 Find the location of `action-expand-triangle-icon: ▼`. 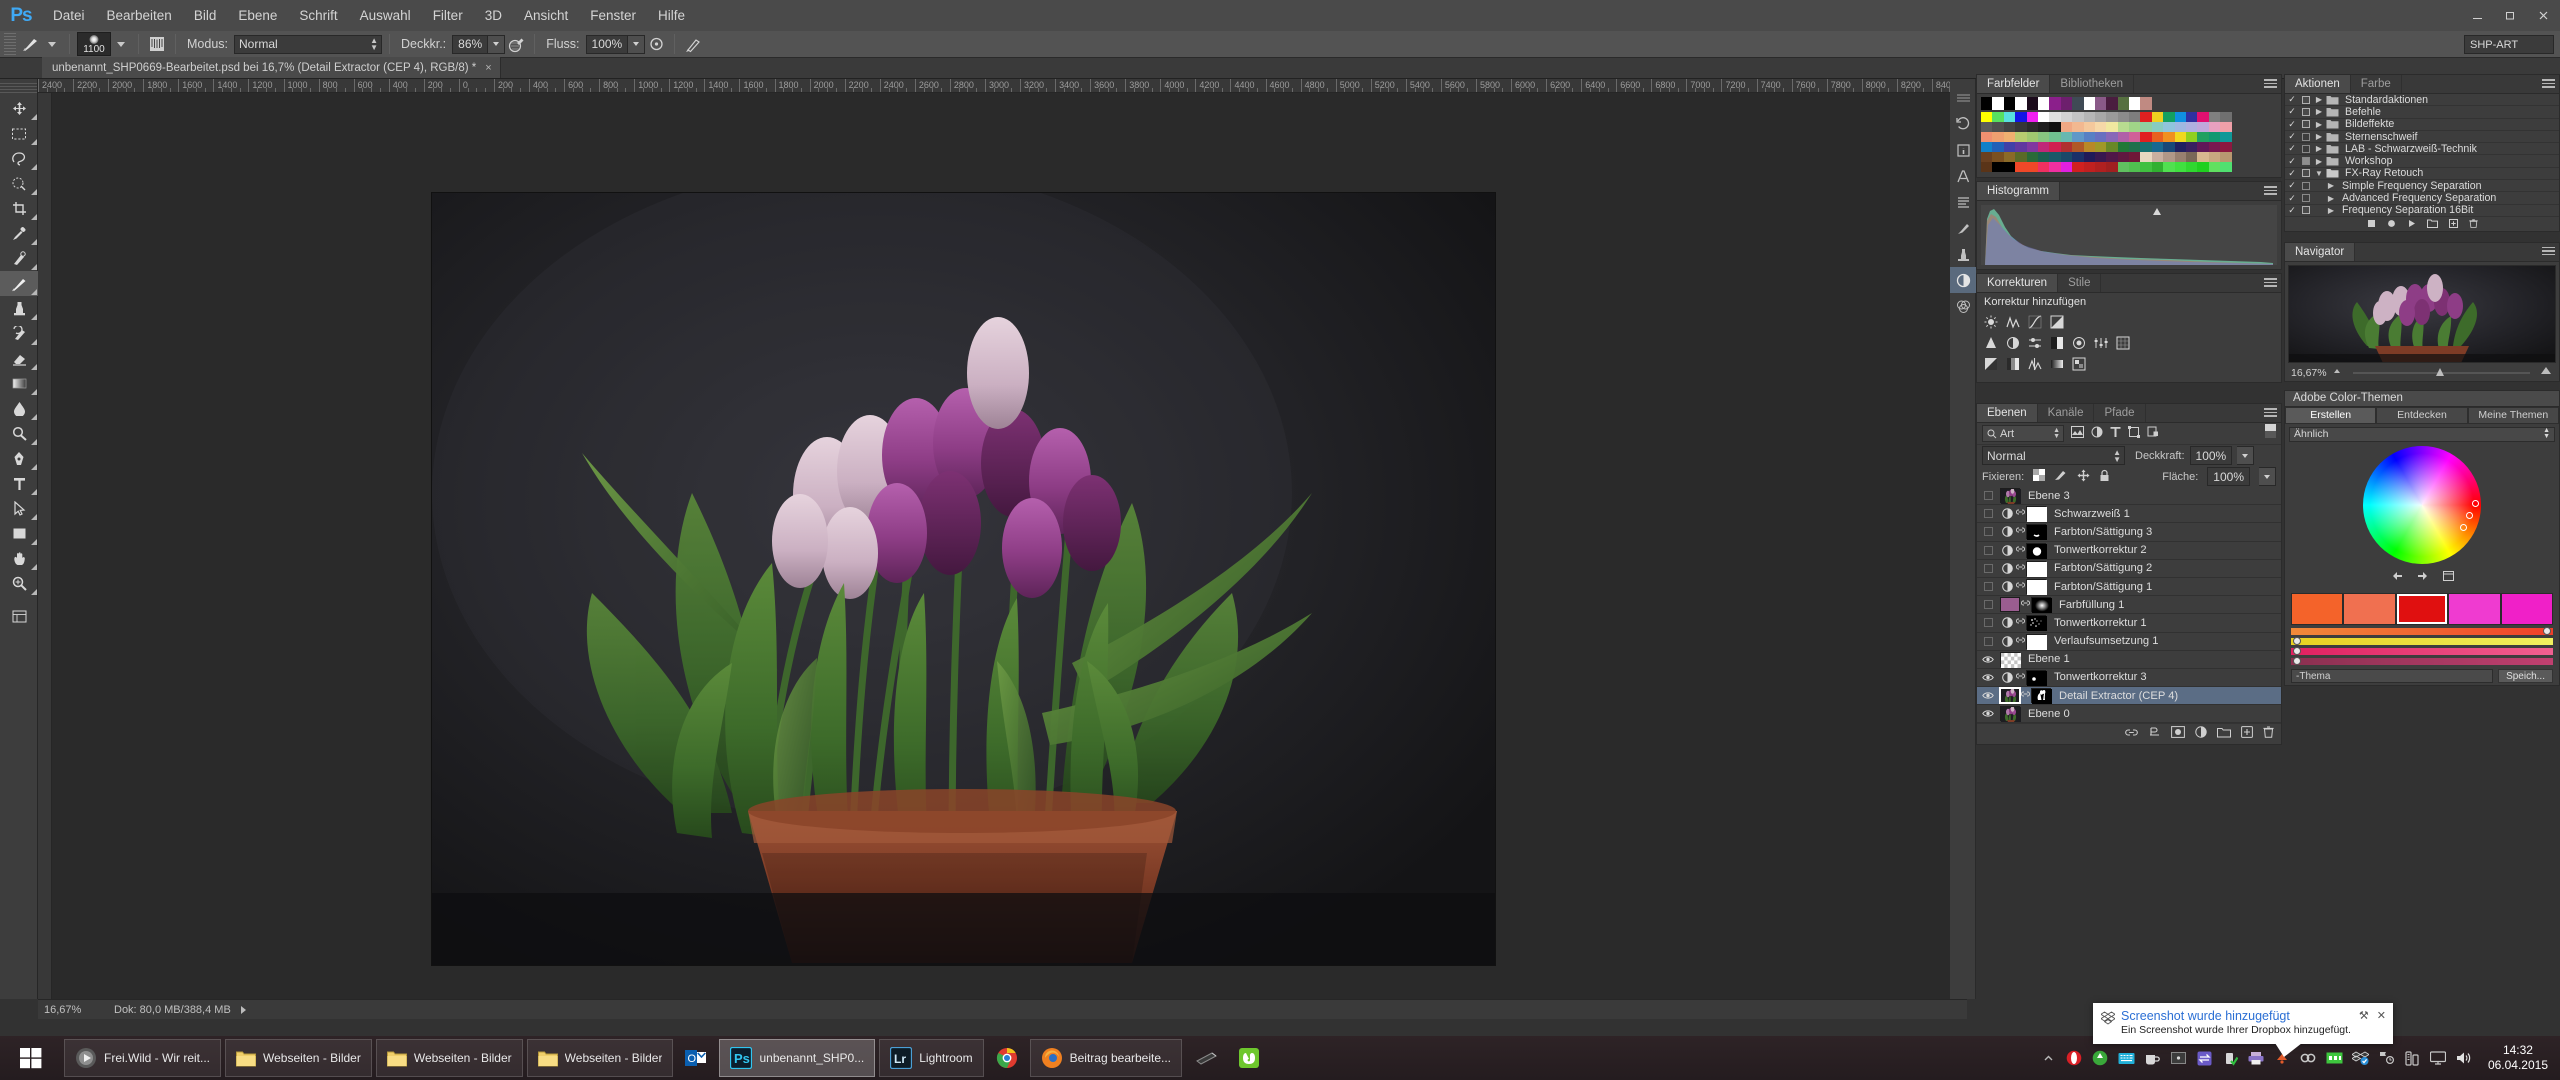

action-expand-triangle-icon: ▼ is located at coordinates (2319, 173).